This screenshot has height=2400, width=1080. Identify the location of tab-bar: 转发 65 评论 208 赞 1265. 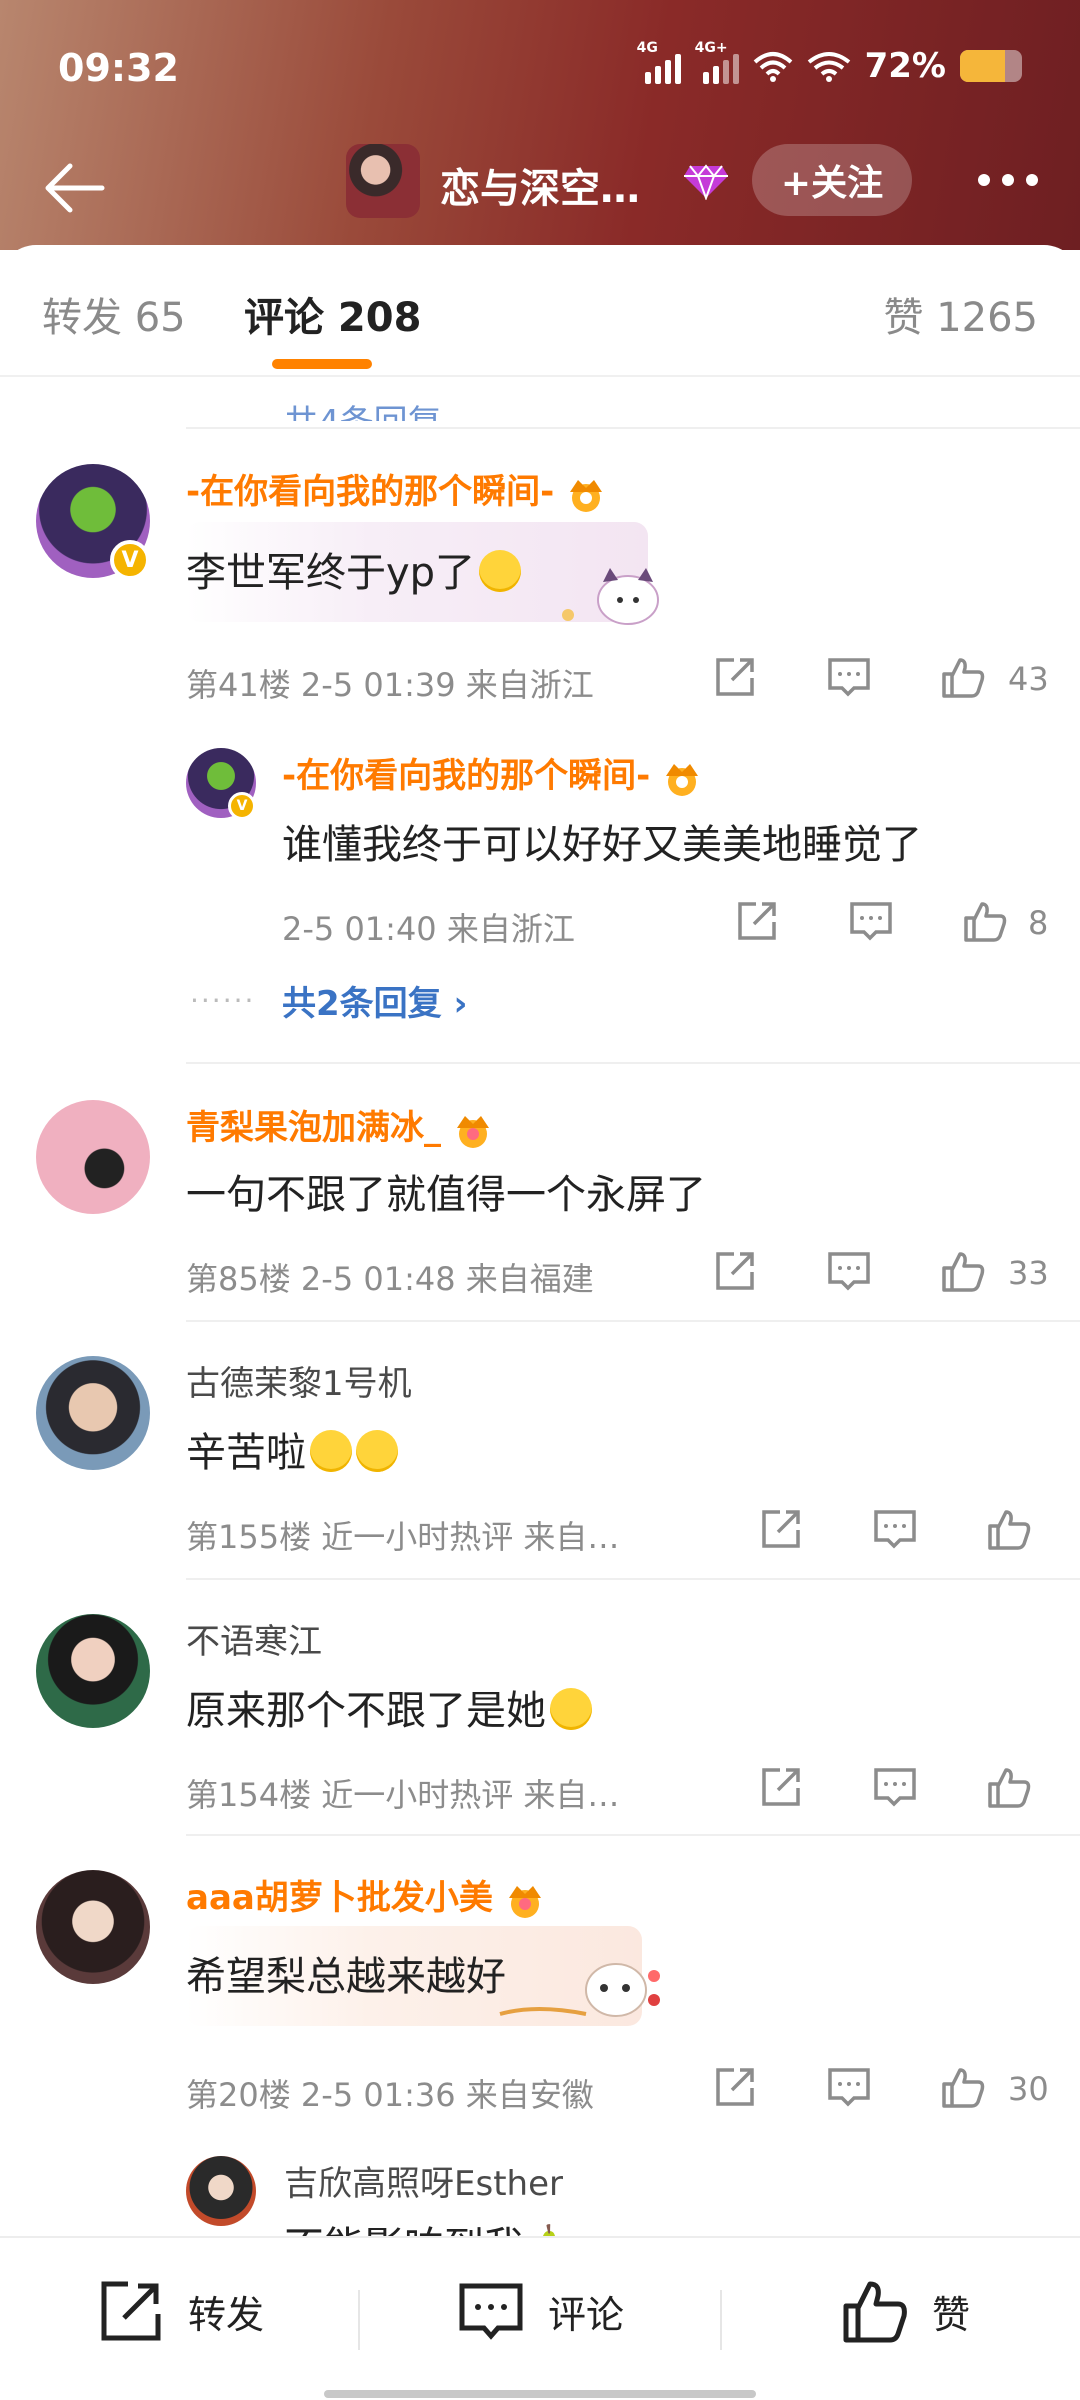
(540, 325).